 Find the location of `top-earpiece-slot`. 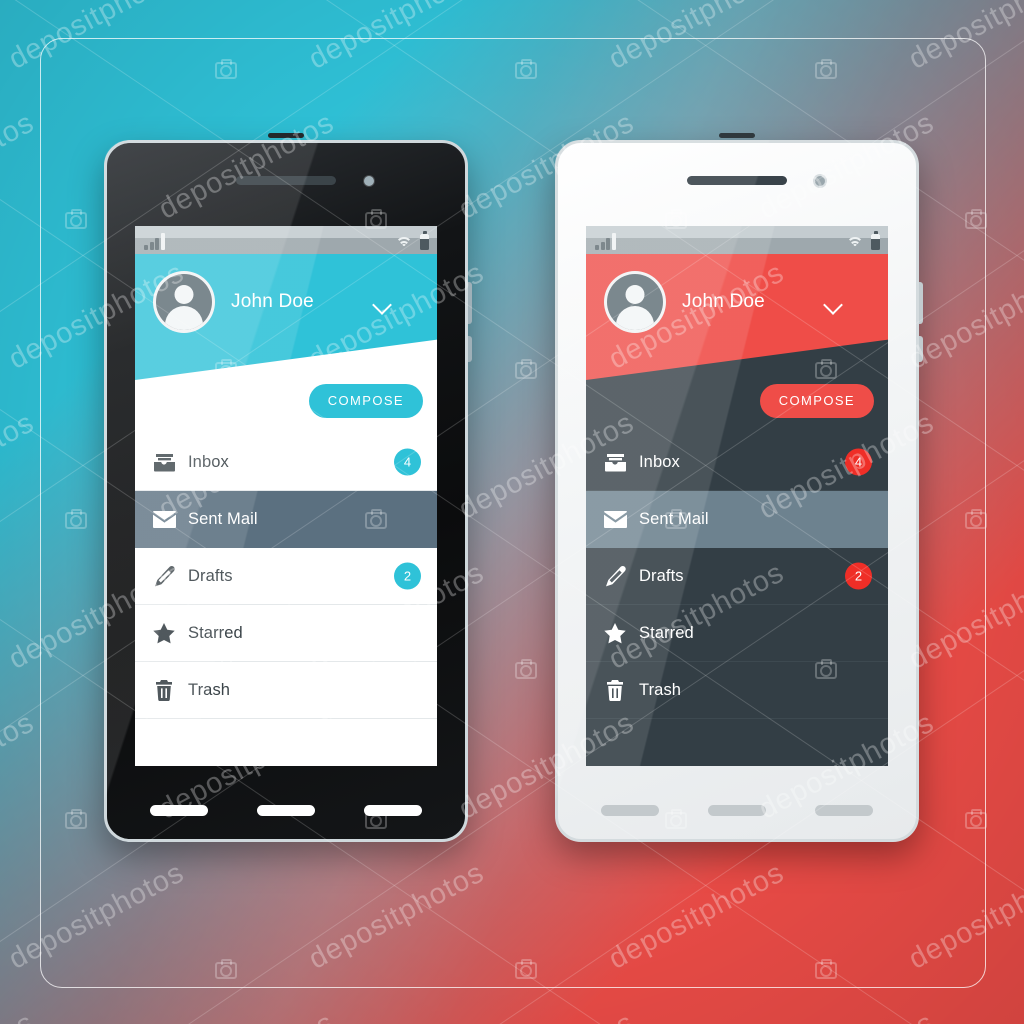

top-earpiece-slot is located at coordinates (286, 135).